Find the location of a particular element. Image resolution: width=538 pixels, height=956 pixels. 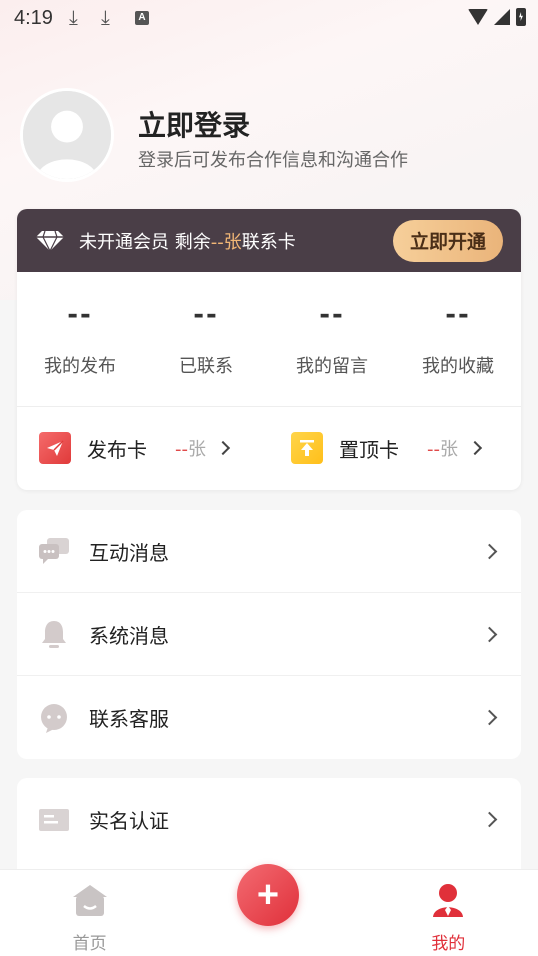

cards-row: 发布卡 --张 置顶卡 --张 is located at coordinates (269, 448).